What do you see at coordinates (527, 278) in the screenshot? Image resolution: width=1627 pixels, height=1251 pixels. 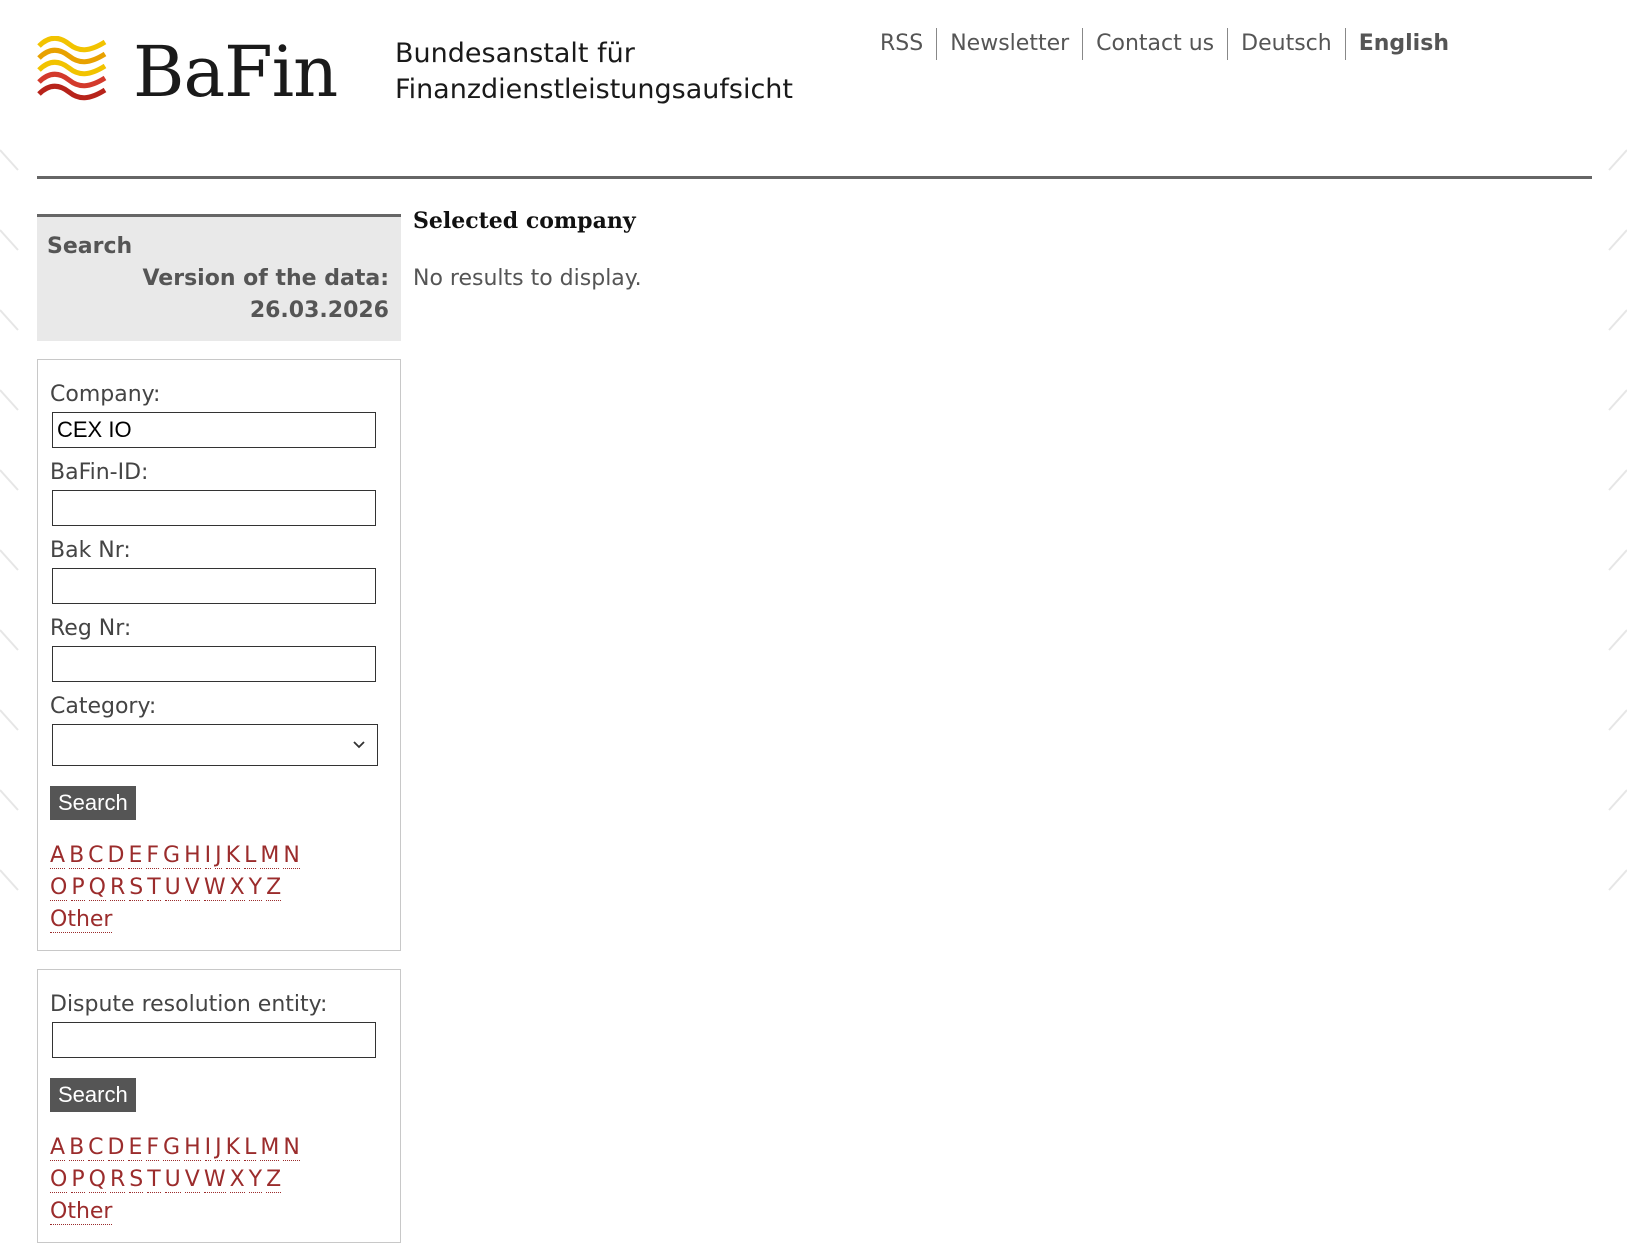 I see `no-results-message: No results to display.` at bounding box center [527, 278].